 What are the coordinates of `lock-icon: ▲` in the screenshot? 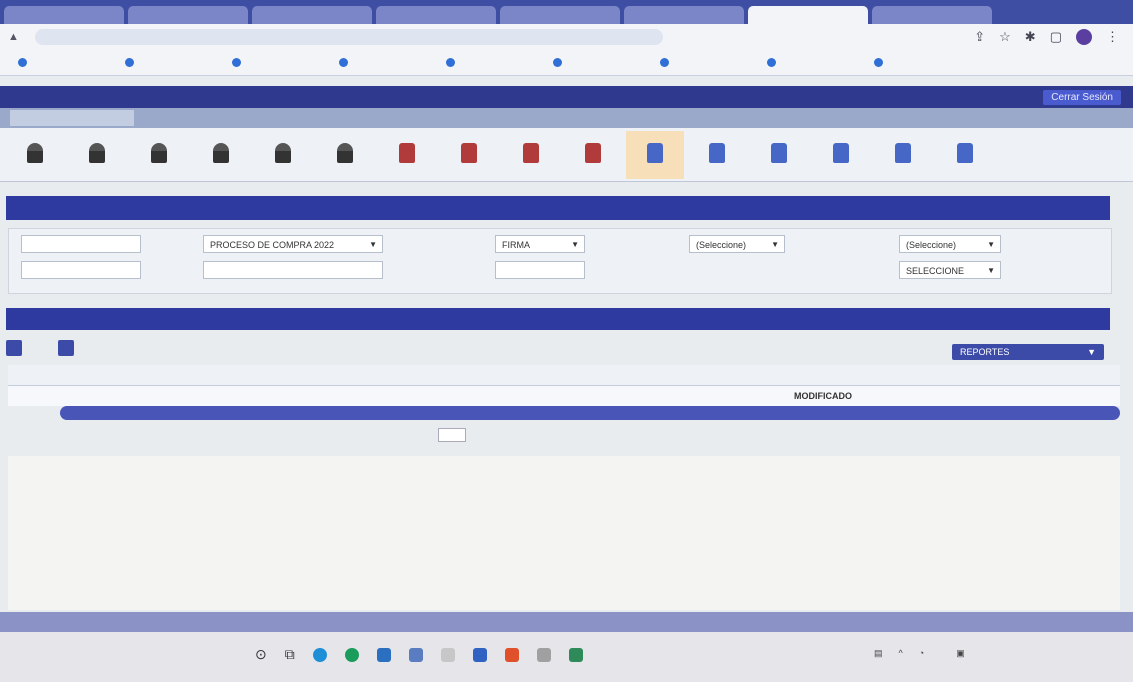 It's located at (13, 37).